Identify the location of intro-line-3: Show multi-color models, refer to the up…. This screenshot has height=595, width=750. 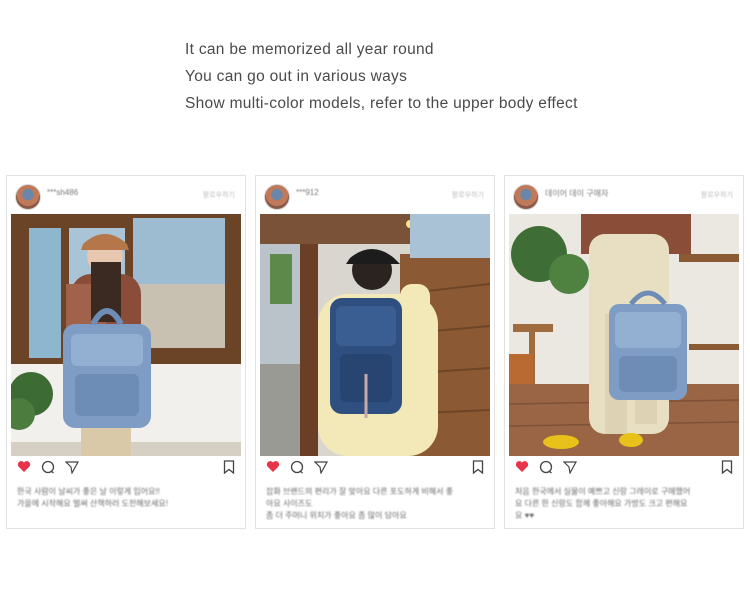
(381, 103).